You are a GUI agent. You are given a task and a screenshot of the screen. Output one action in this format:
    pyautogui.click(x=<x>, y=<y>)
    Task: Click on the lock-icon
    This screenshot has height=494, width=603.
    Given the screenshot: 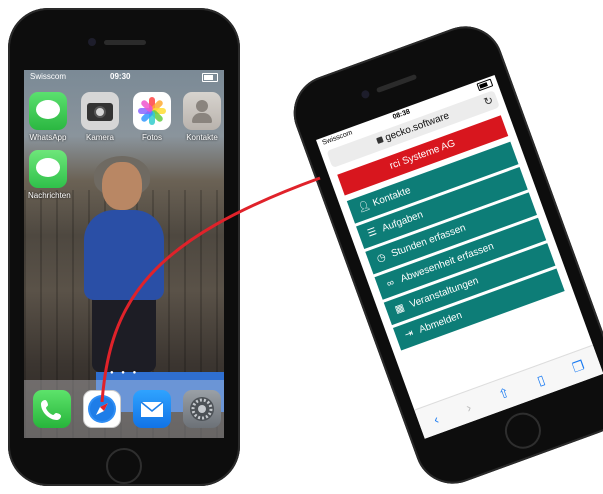 What is the action you would take?
    pyautogui.click(x=380, y=140)
    